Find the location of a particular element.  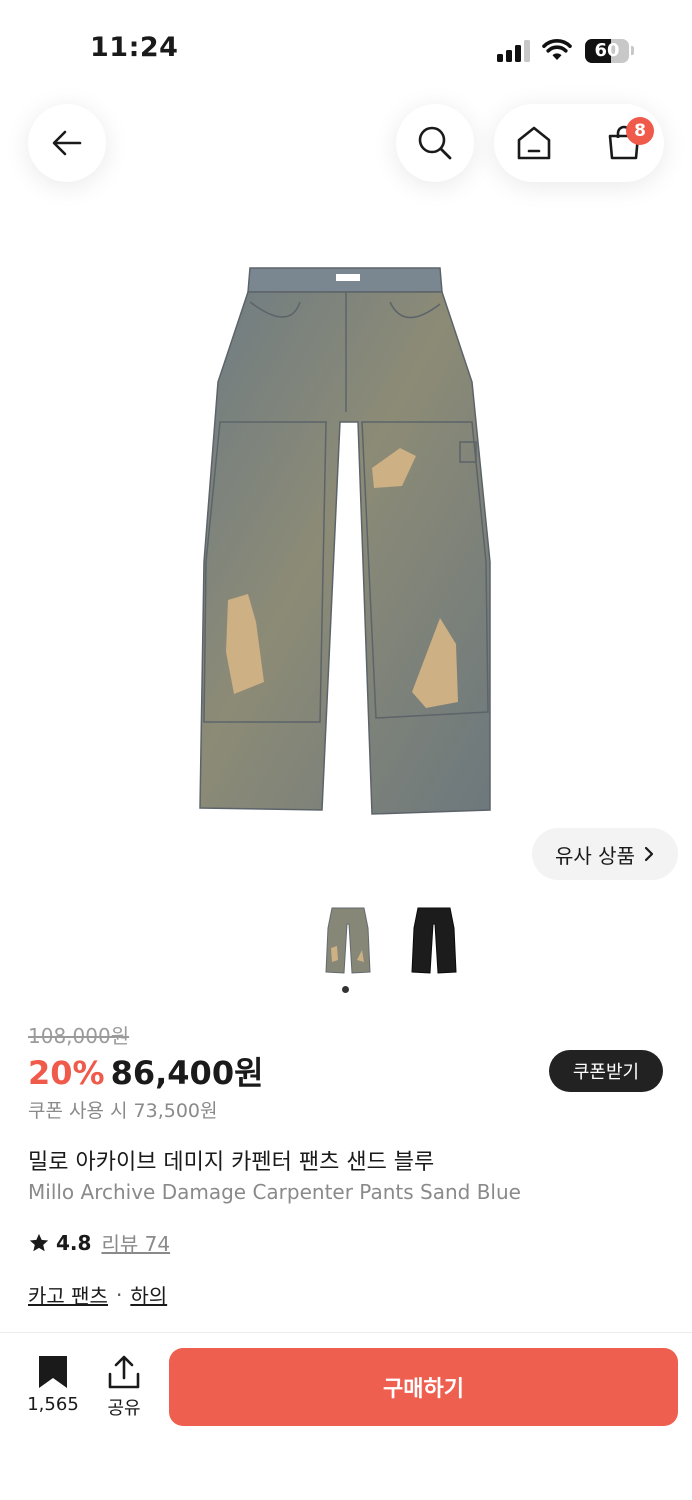

price-row: 20% 86,400원 is located at coordinates (146, 1071).